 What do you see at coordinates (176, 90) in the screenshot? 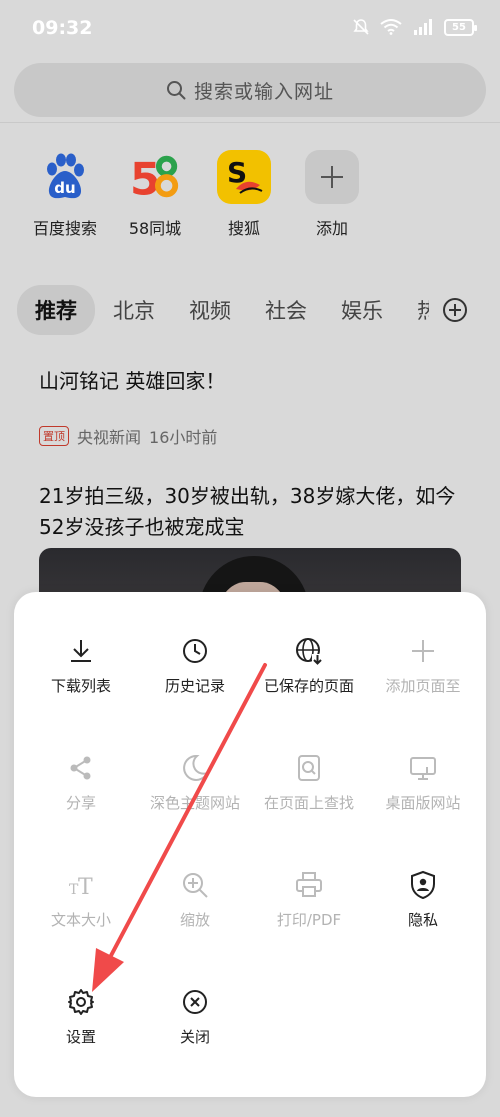
I see `search-icon` at bounding box center [176, 90].